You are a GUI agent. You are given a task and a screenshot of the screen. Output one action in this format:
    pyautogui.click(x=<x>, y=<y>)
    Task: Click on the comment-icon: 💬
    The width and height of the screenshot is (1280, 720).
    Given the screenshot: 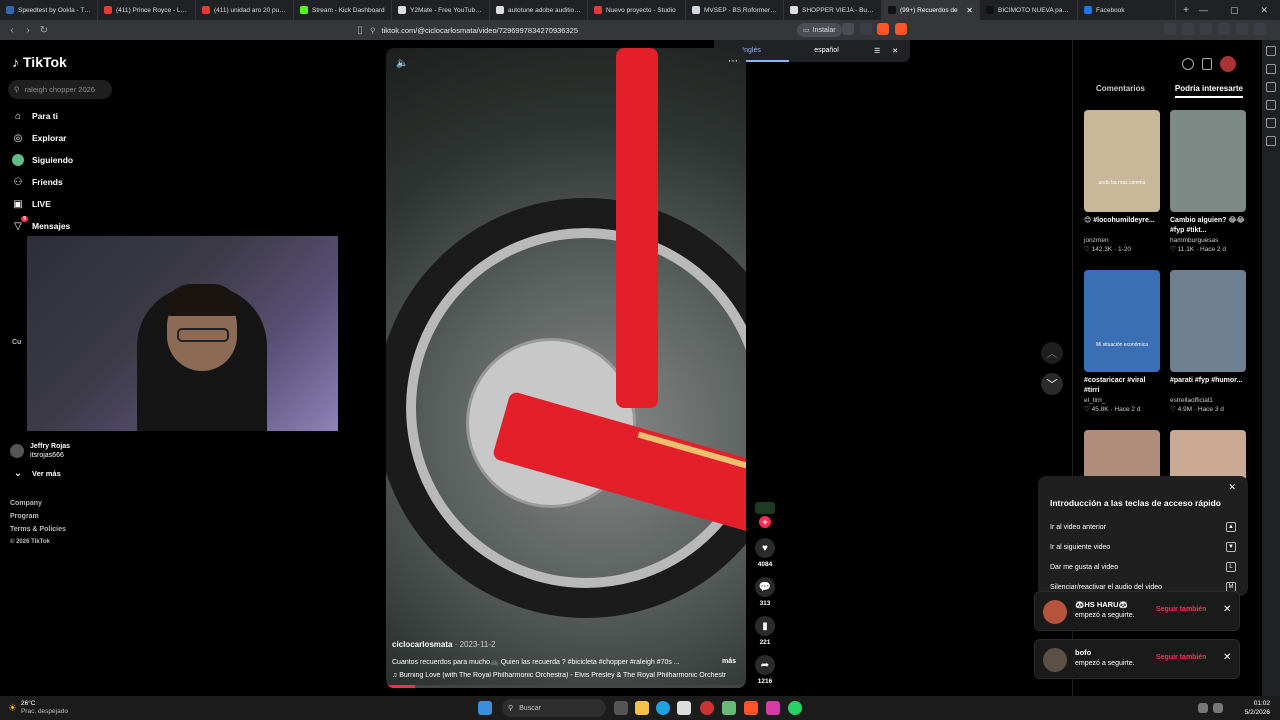 What is the action you would take?
    pyautogui.click(x=765, y=587)
    